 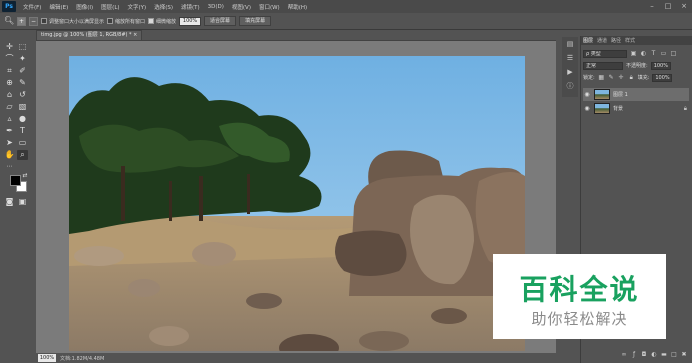 What do you see at coordinates (631, 78) in the screenshot?
I see `lock-all-icon: 🔒︎` at bounding box center [631, 78].